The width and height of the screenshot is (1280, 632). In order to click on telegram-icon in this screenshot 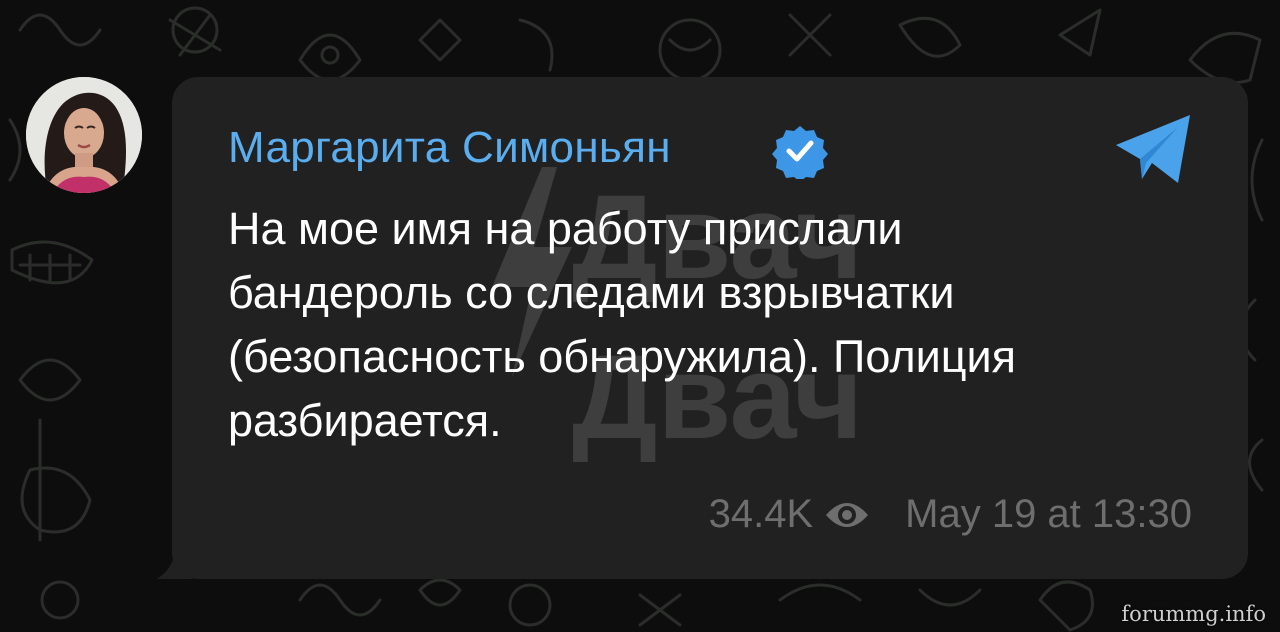, I will do `click(1153, 149)`.